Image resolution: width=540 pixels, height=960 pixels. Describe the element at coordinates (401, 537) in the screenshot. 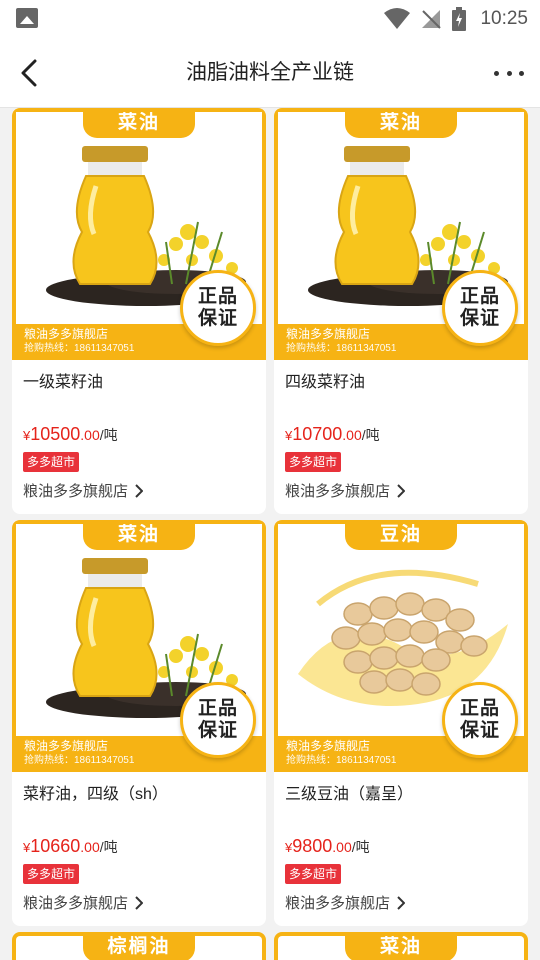

I see `category-tag: 豆油` at that location.